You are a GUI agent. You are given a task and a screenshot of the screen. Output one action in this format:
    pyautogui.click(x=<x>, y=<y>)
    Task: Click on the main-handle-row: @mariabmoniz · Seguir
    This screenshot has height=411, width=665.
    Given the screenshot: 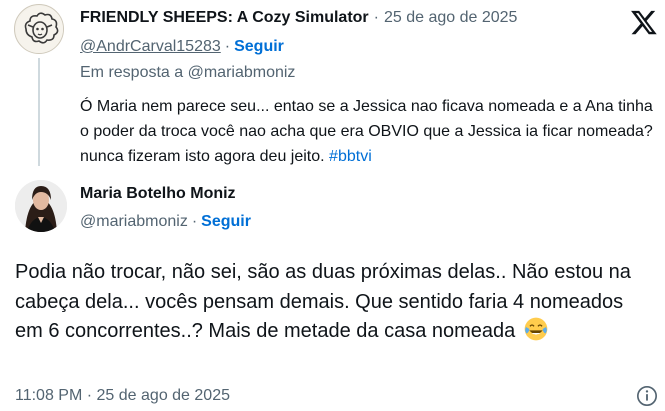 What is the action you would take?
    pyautogui.click(x=165, y=222)
    